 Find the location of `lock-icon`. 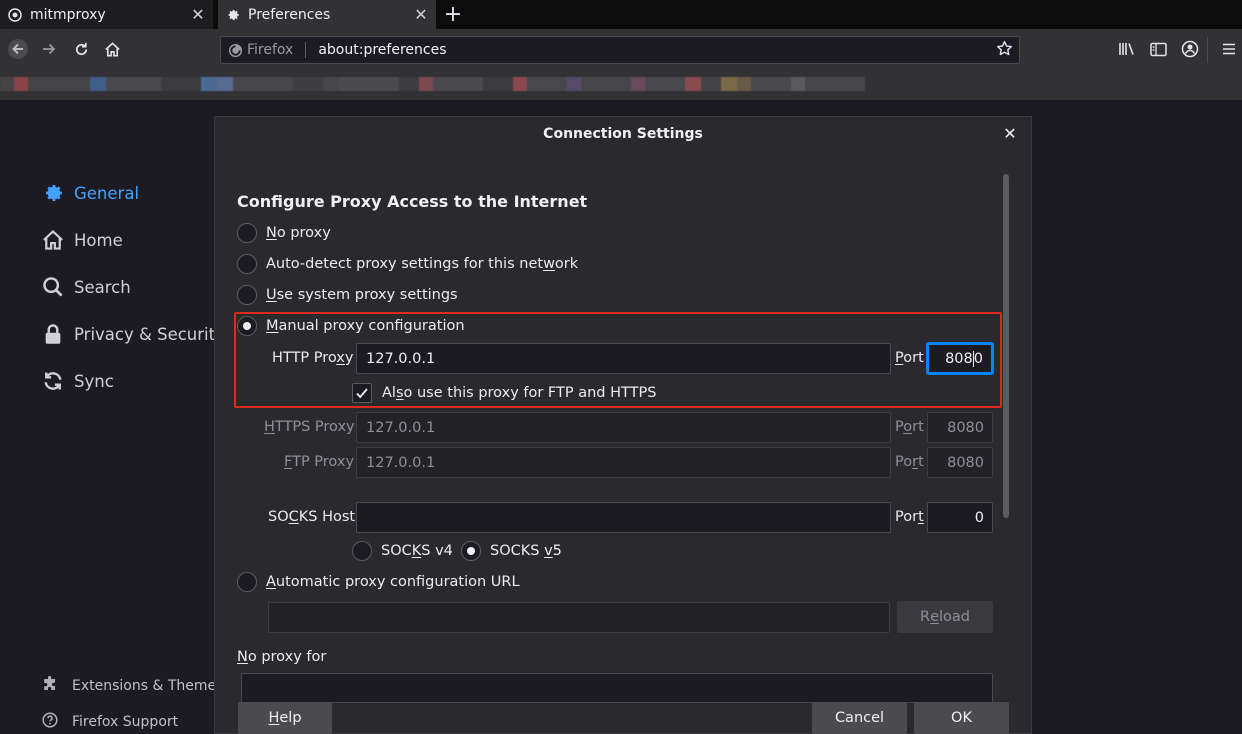

lock-icon is located at coordinates (53, 334).